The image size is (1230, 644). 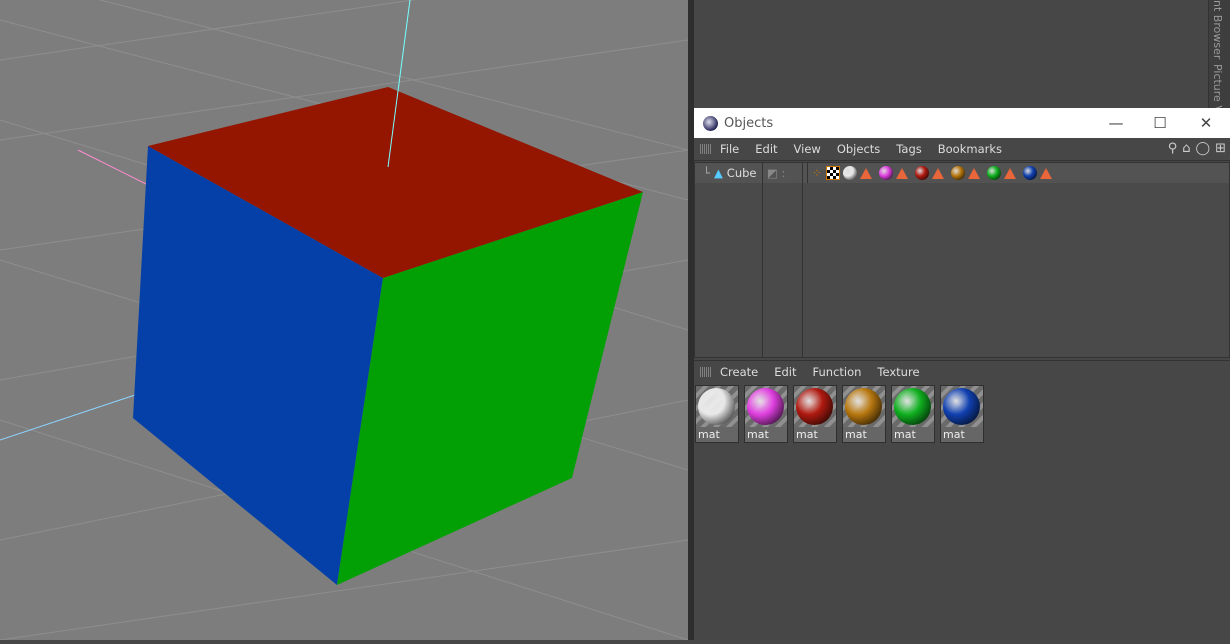 What do you see at coordinates (970, 149) in the screenshot?
I see `menu-bookmarks: Bookmarks` at bounding box center [970, 149].